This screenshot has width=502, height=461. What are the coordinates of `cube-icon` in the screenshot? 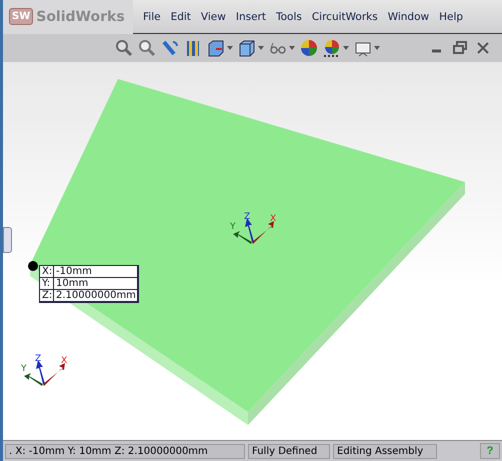 It's located at (247, 48).